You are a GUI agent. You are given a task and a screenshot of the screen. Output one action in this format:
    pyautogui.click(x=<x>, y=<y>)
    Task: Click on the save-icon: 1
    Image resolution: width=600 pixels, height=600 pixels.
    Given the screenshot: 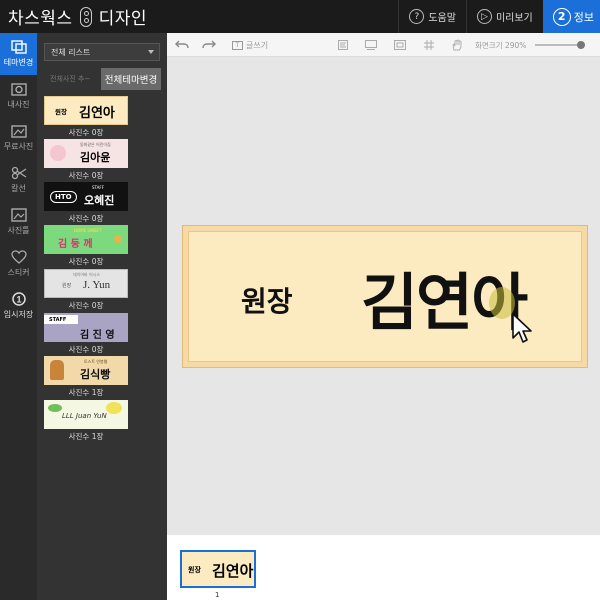 What is the action you would take?
    pyautogui.click(x=19, y=299)
    